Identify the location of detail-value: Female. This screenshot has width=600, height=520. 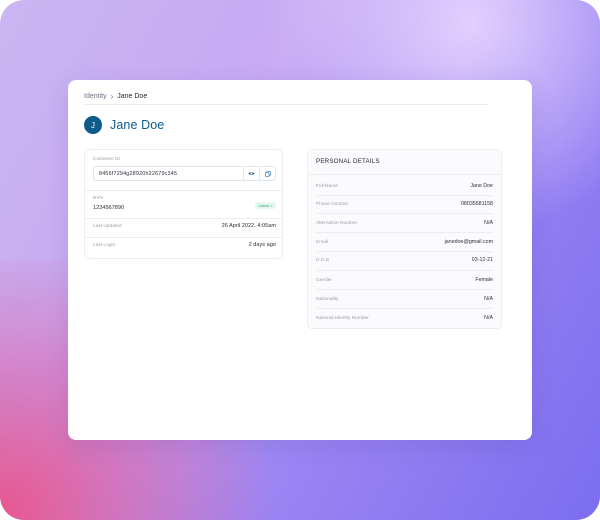
(484, 280).